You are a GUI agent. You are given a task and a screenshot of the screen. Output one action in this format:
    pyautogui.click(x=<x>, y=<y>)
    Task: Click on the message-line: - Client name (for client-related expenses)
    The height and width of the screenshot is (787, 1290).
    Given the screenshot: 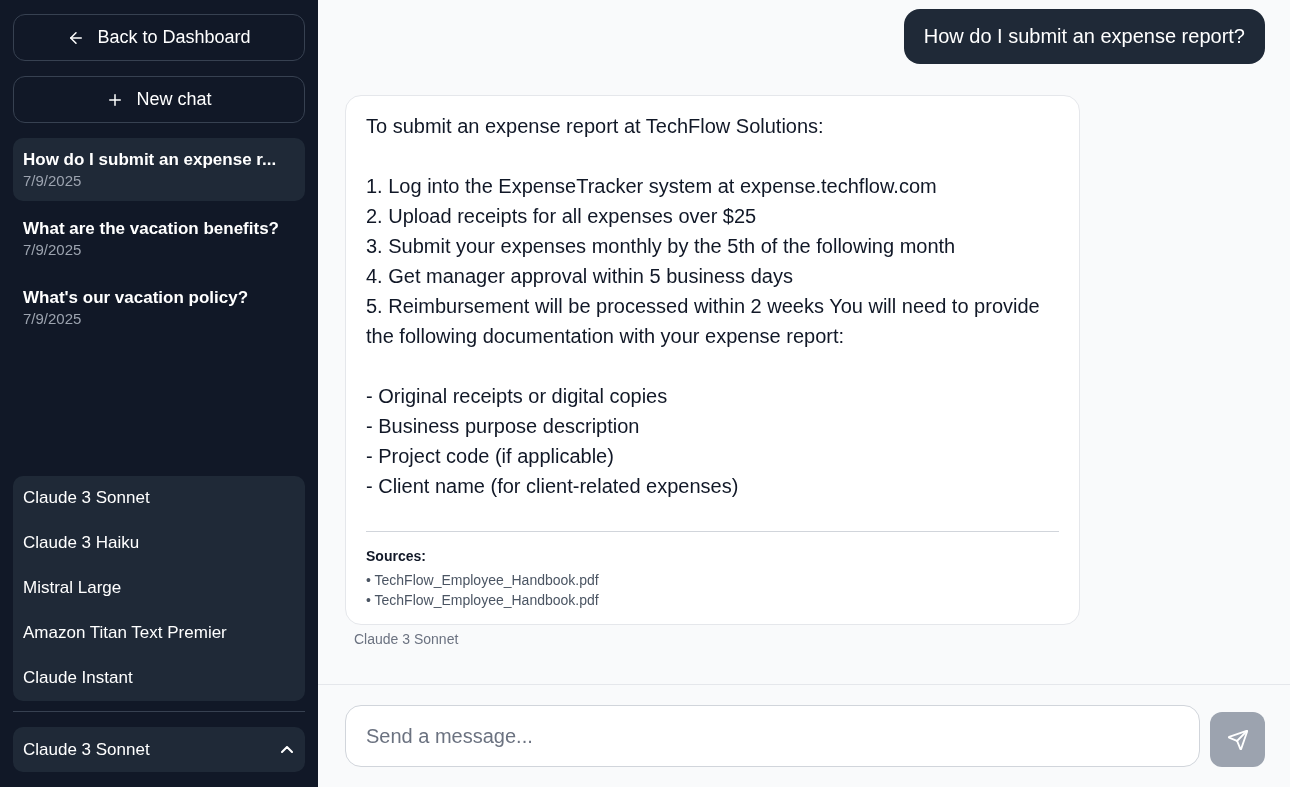 What is the action you would take?
    pyautogui.click(x=553, y=486)
    